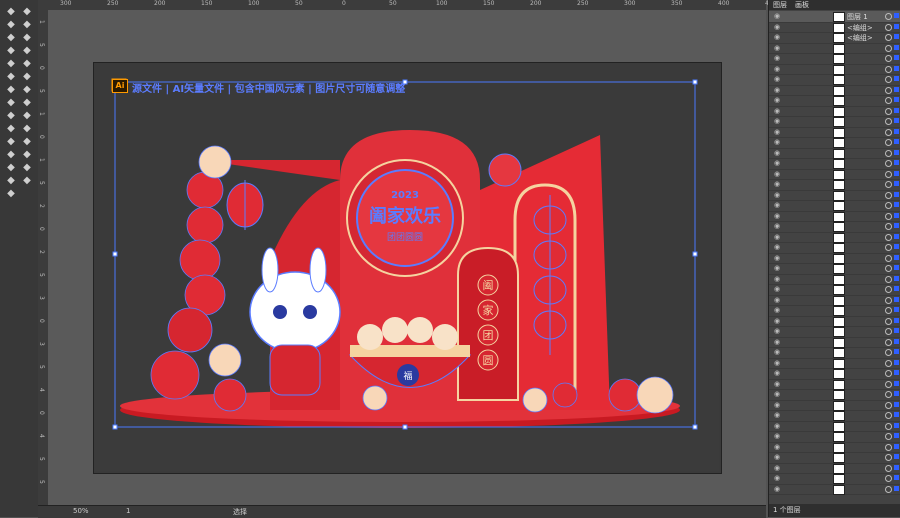 The width and height of the screenshot is (900, 518). What do you see at coordinates (780, 5) in the screenshot?
I see `tab-layers: 图层` at bounding box center [780, 5].